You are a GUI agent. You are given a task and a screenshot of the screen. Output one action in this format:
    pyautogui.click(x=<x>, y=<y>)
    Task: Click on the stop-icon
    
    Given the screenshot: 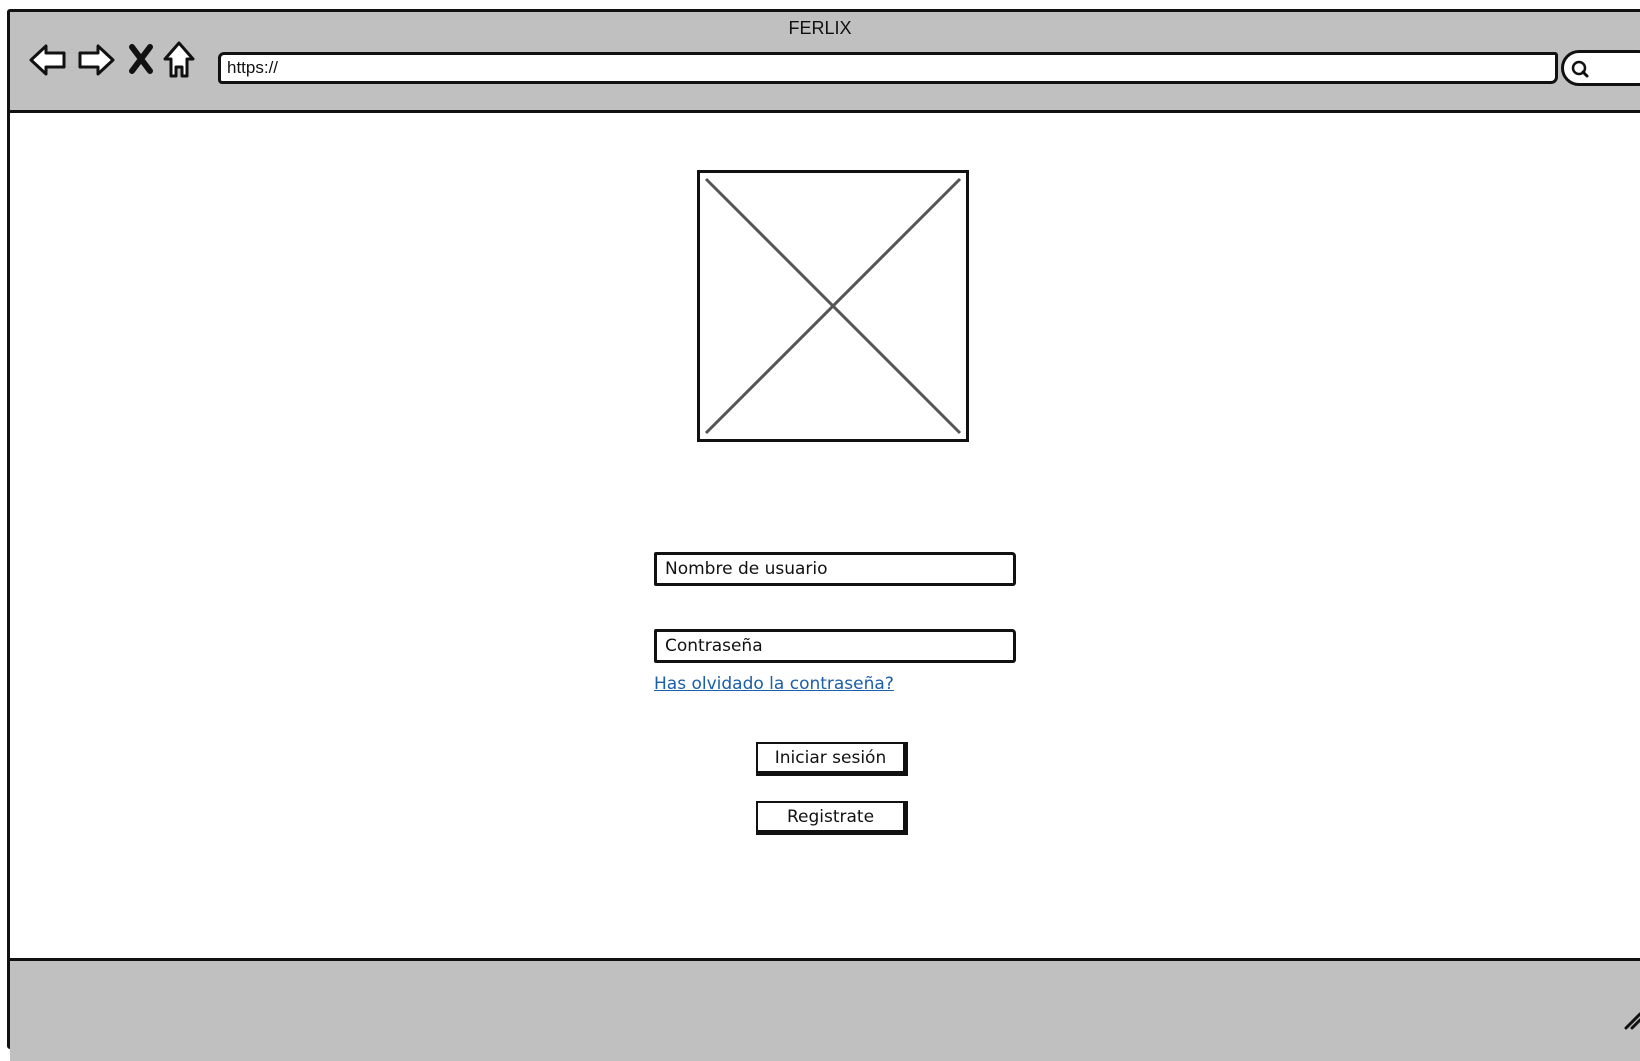 What is the action you would take?
    pyautogui.click(x=141, y=61)
    